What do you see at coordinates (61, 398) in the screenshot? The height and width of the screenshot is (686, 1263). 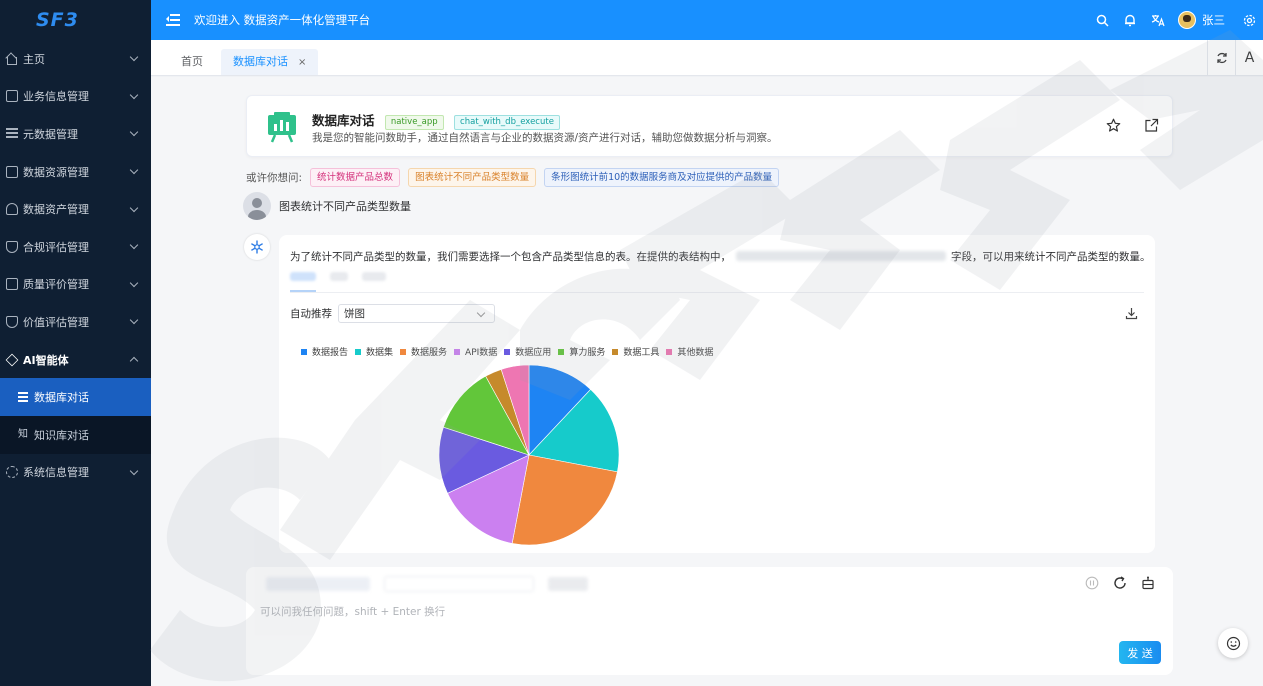 I see `sidebar-item-label: 数据库对话` at bounding box center [61, 398].